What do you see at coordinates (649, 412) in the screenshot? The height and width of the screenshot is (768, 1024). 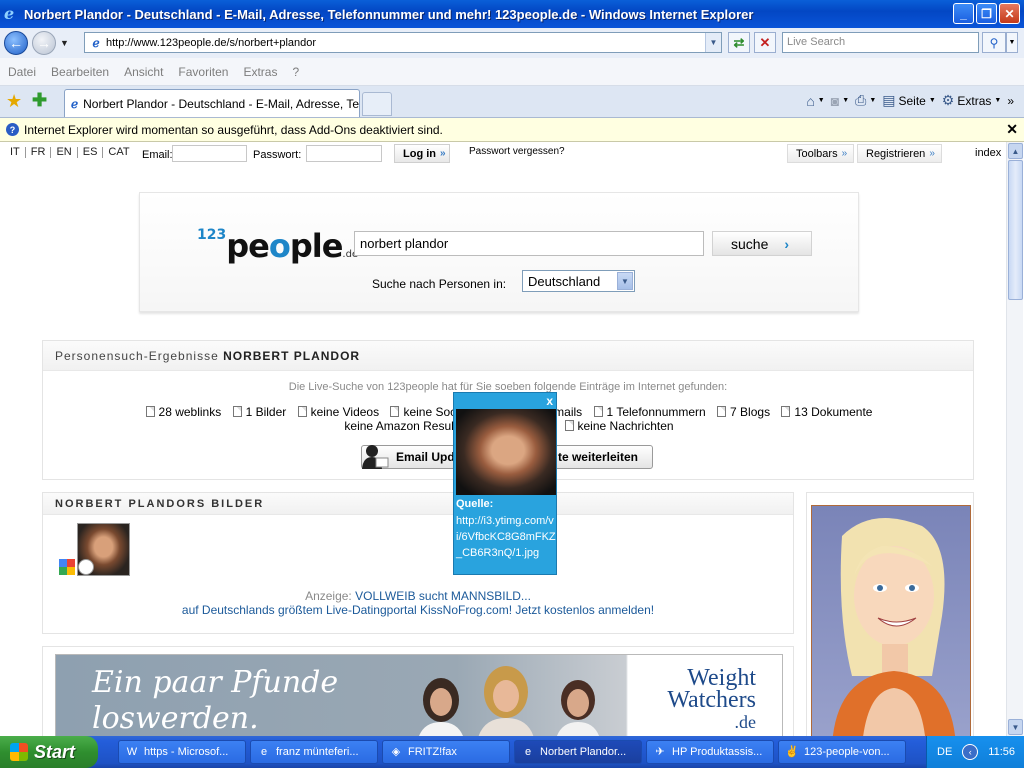 I see `count-phones: 1 Telefonnummern` at bounding box center [649, 412].